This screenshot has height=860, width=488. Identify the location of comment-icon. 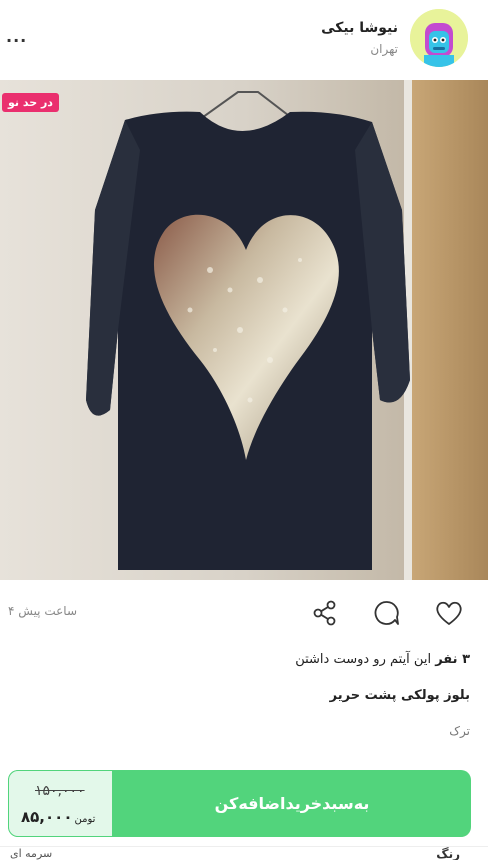
(387, 613).